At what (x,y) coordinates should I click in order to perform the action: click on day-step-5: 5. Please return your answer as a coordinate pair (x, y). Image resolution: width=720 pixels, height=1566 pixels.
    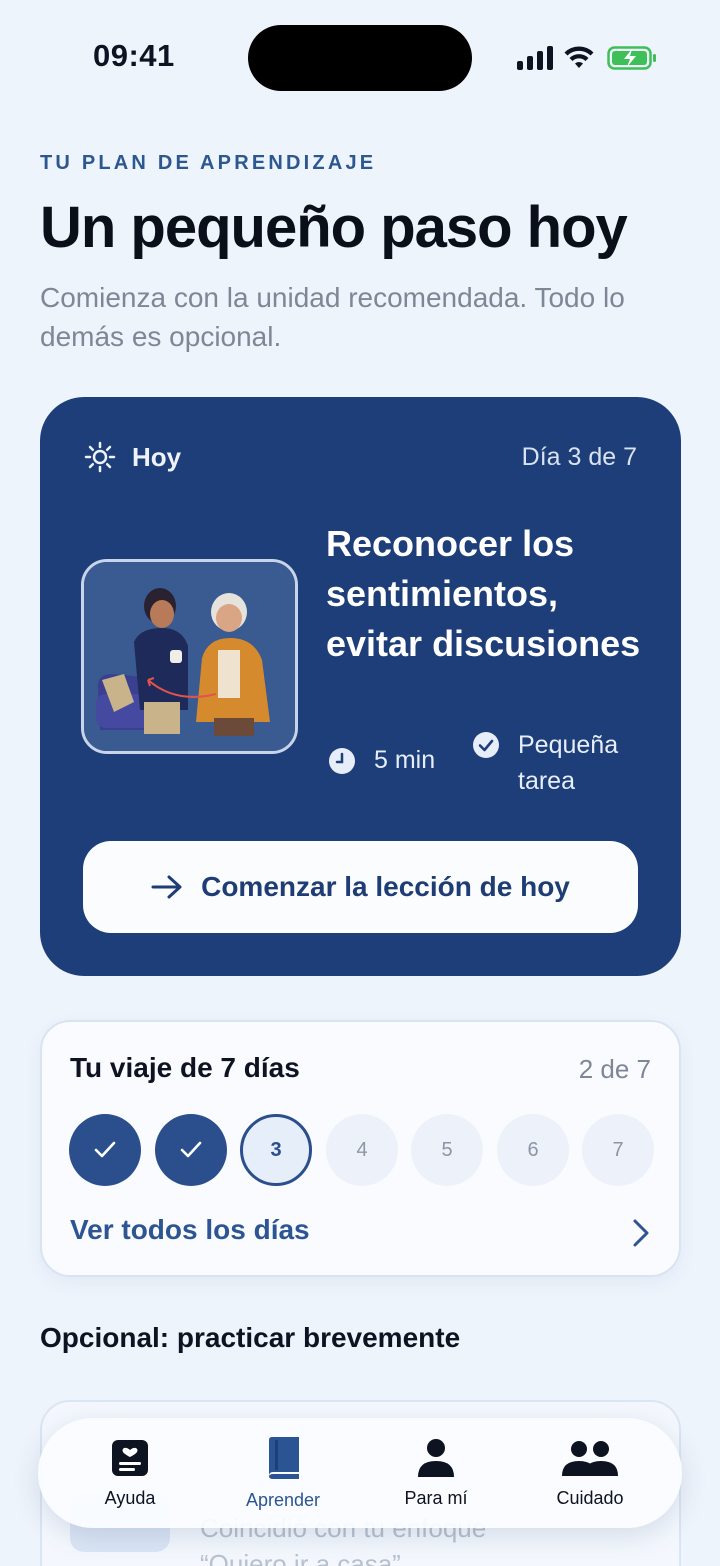
    Looking at the image, I should click on (447, 1150).